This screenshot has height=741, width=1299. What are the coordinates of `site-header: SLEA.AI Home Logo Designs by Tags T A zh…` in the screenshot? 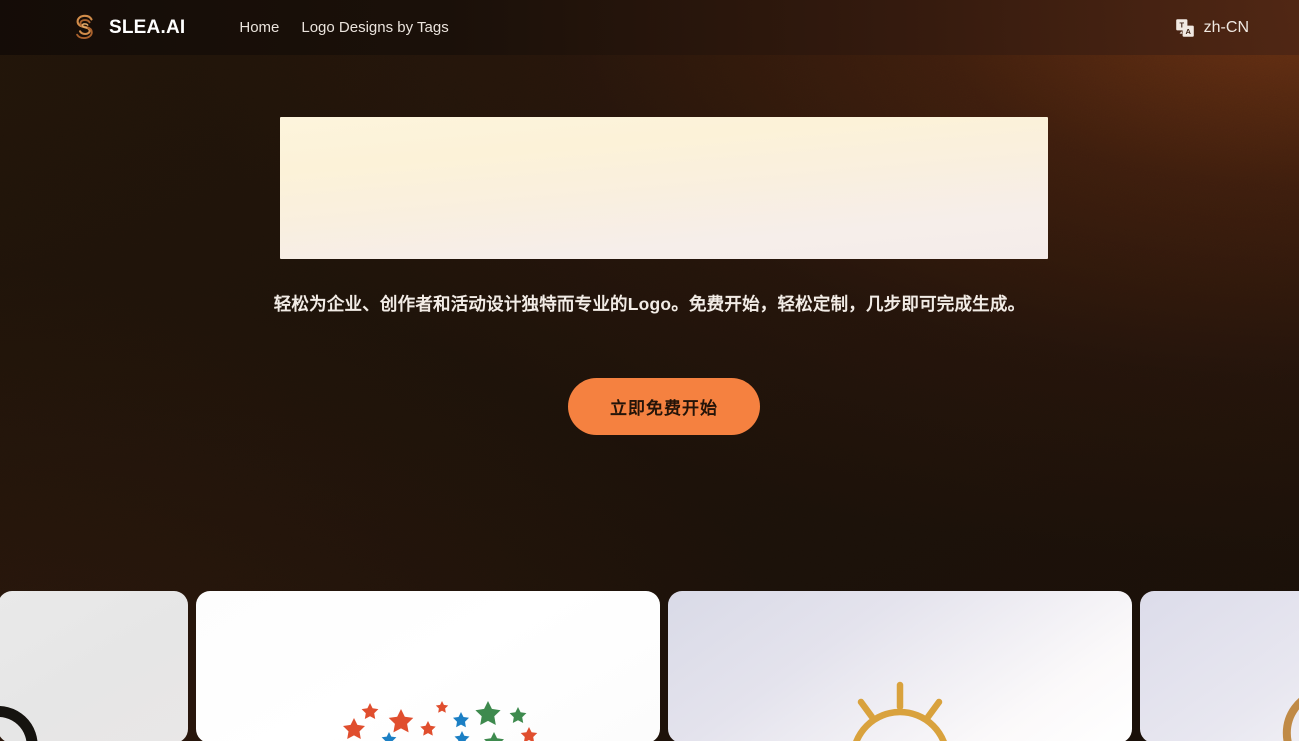 It's located at (649, 27).